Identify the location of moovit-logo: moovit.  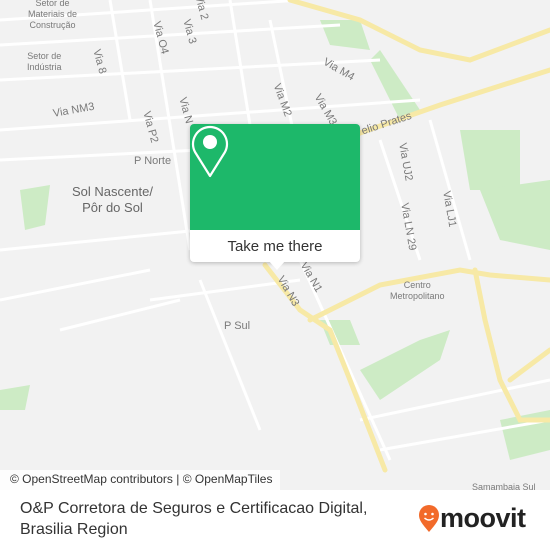
(472, 518).